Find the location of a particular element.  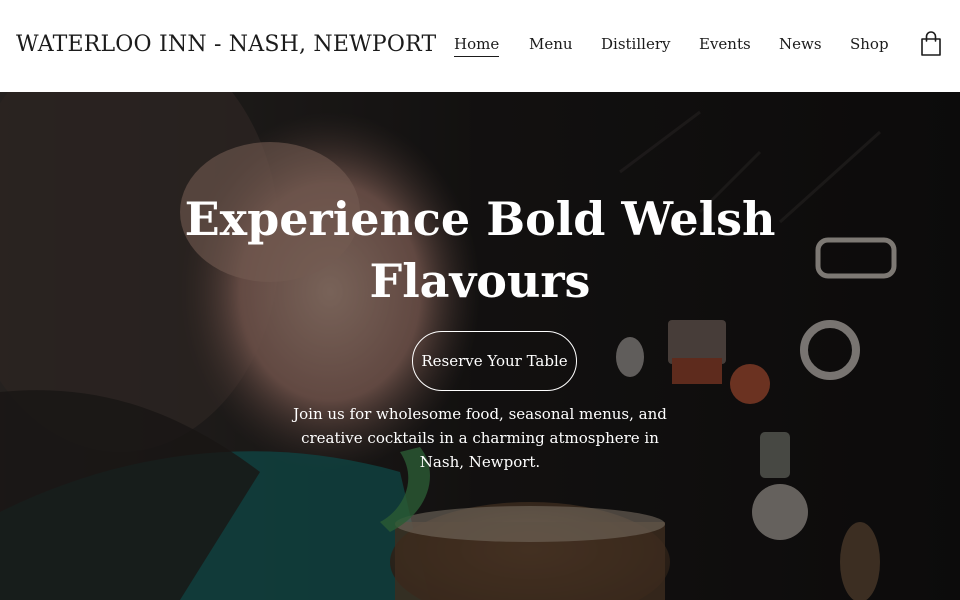

nav-item-home: Home is located at coordinates (477, 46).